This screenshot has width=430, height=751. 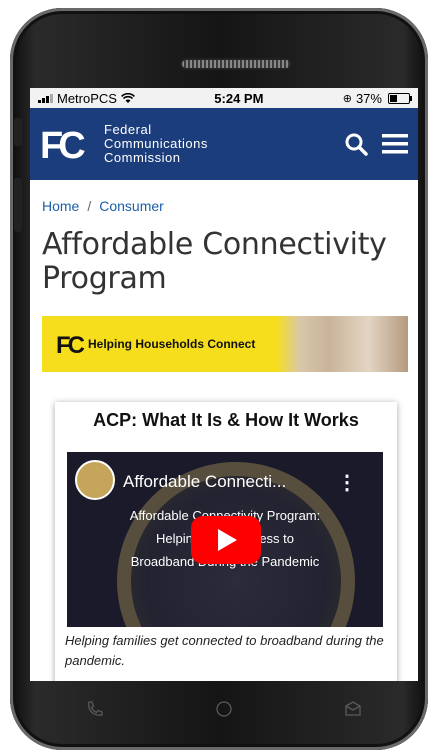 What do you see at coordinates (395, 144) in the screenshot?
I see `menu-icon` at bounding box center [395, 144].